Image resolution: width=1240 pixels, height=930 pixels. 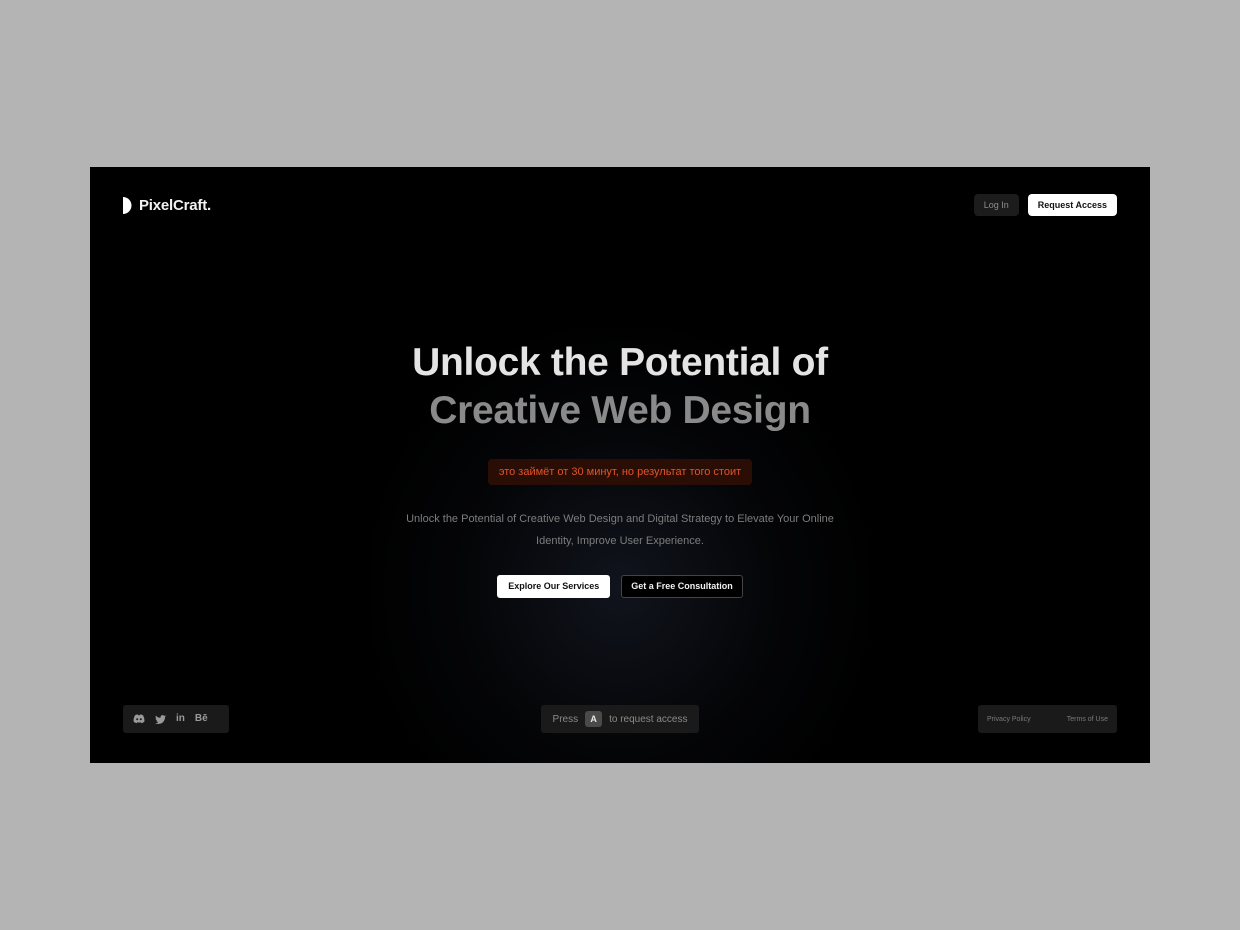 I want to click on discord-icon, so click(x=139, y=719).